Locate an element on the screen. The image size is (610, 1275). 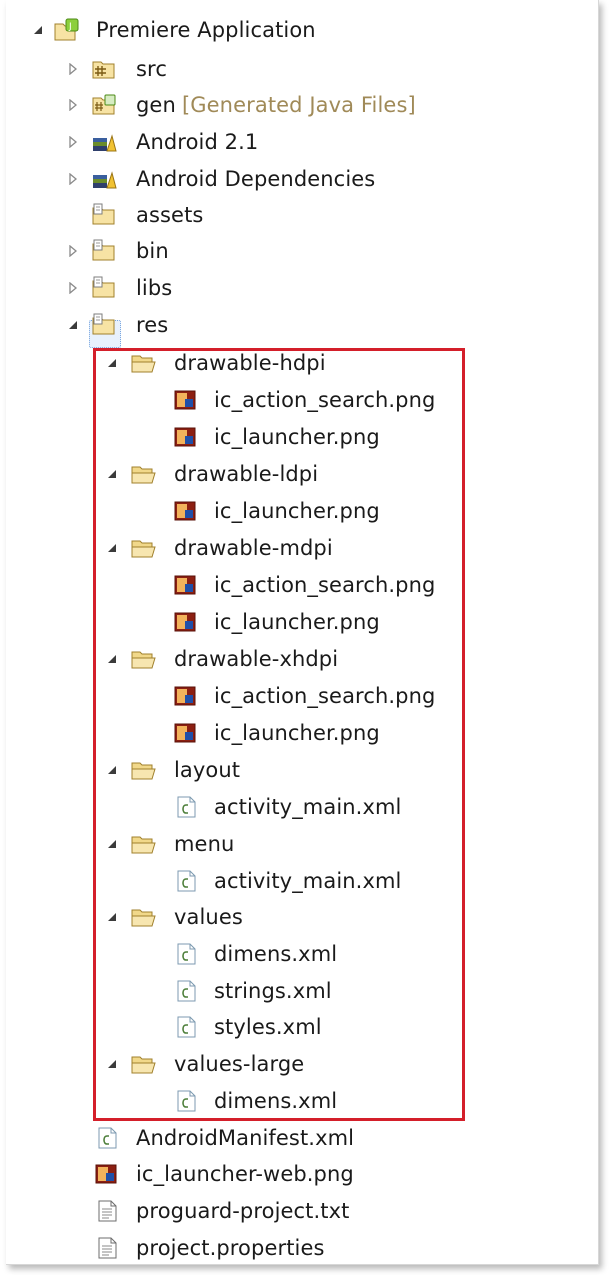
generated-folder-icon is located at coordinates (104, 105).